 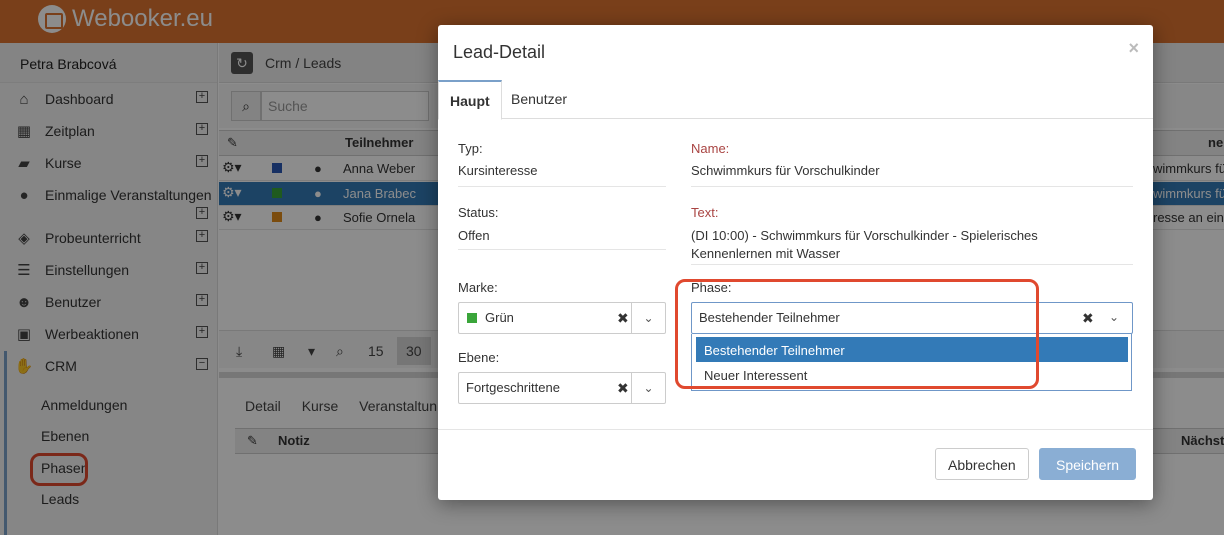 What do you see at coordinates (498, 170) in the screenshot?
I see `typ-value: Kursinteresse` at bounding box center [498, 170].